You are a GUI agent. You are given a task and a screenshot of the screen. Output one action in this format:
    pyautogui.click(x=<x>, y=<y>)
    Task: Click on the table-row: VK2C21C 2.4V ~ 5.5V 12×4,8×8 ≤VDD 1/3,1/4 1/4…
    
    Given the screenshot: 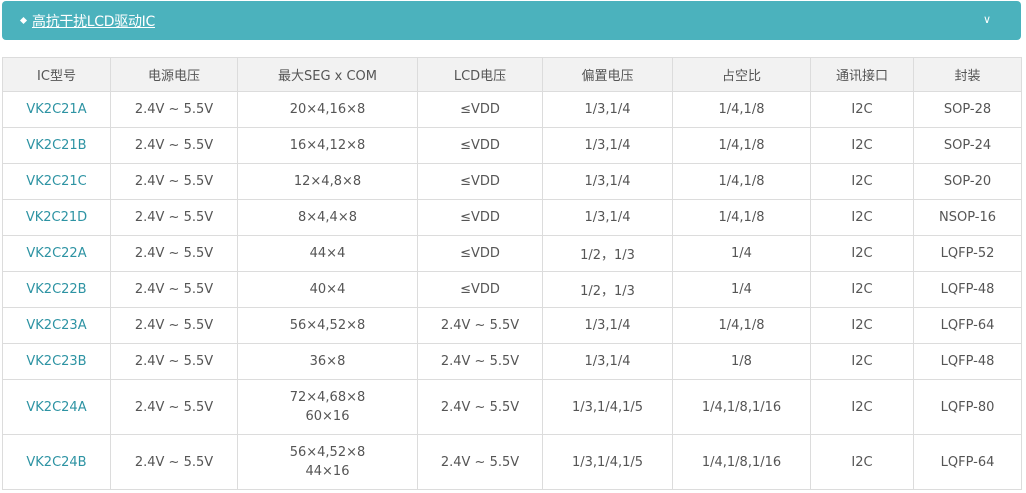 What is the action you would take?
    pyautogui.click(x=512, y=181)
    